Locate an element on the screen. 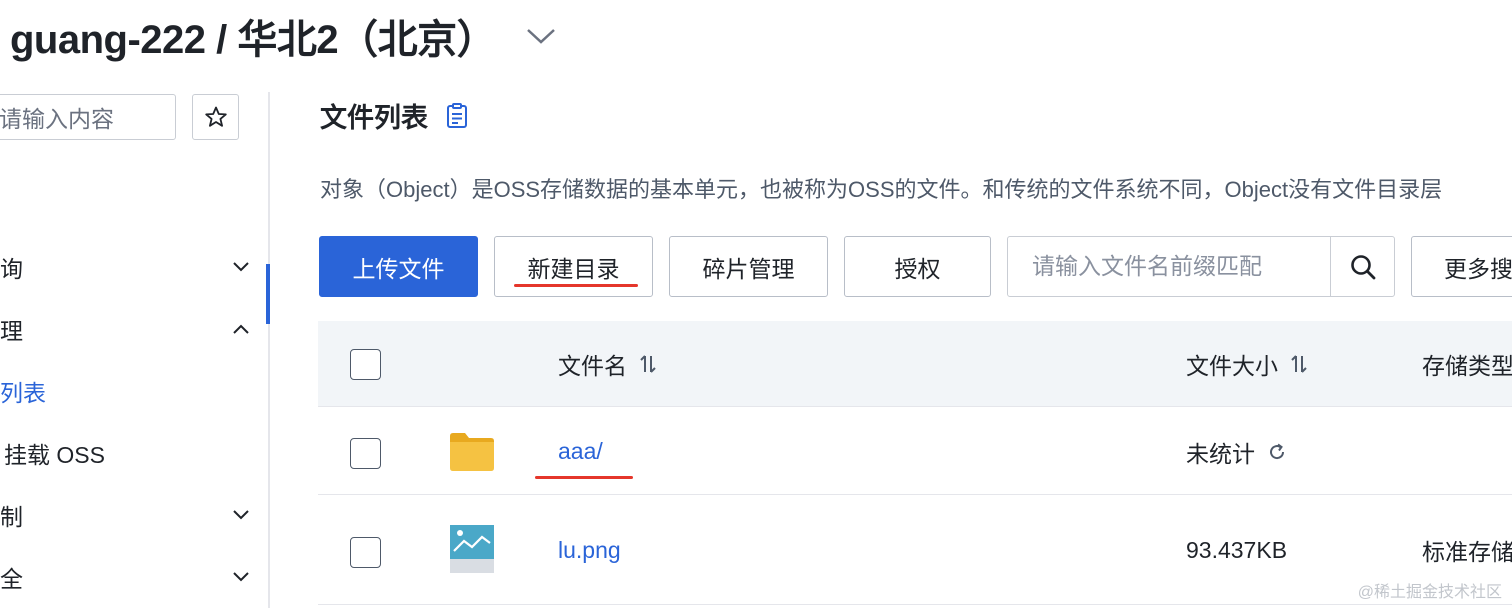  file-size: 未统计 is located at coordinates (1236, 451).